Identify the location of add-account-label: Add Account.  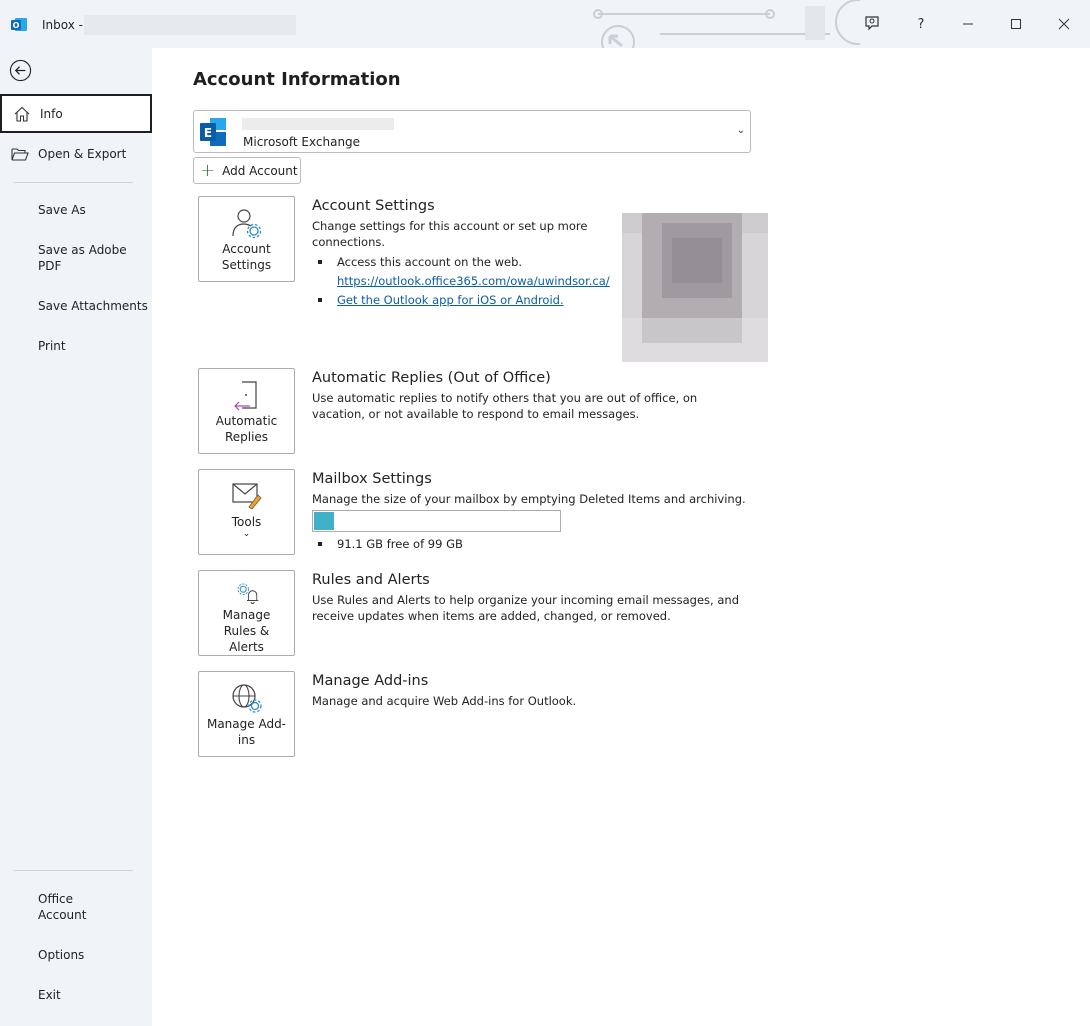
(260, 170).